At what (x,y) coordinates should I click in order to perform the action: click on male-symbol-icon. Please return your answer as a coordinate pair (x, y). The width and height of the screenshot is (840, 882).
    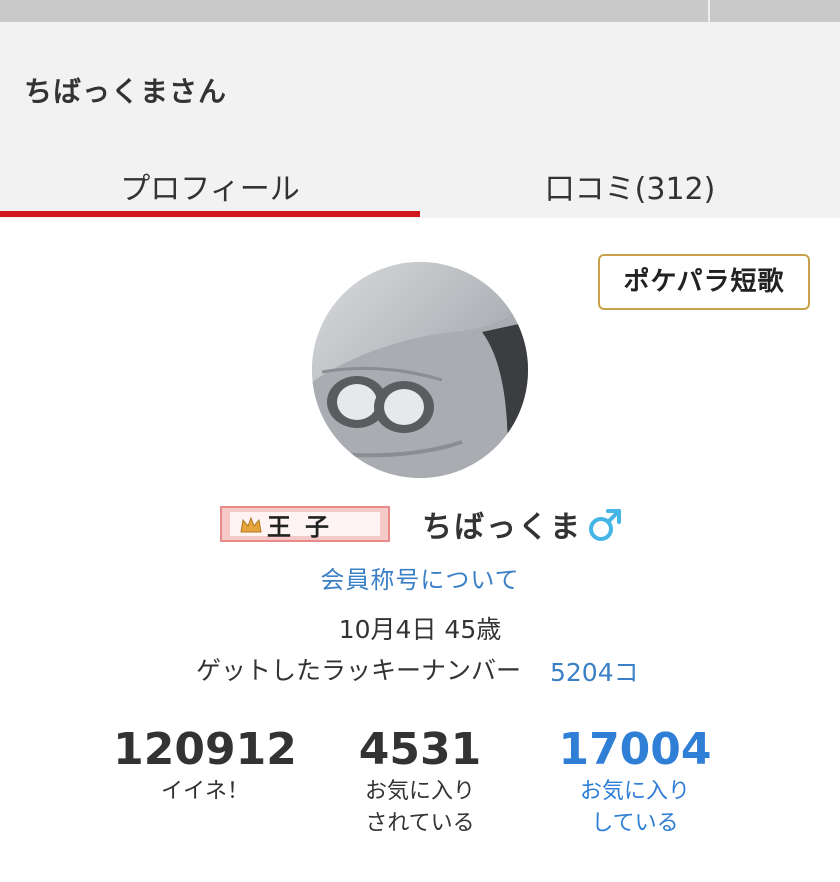
    Looking at the image, I should click on (605, 525).